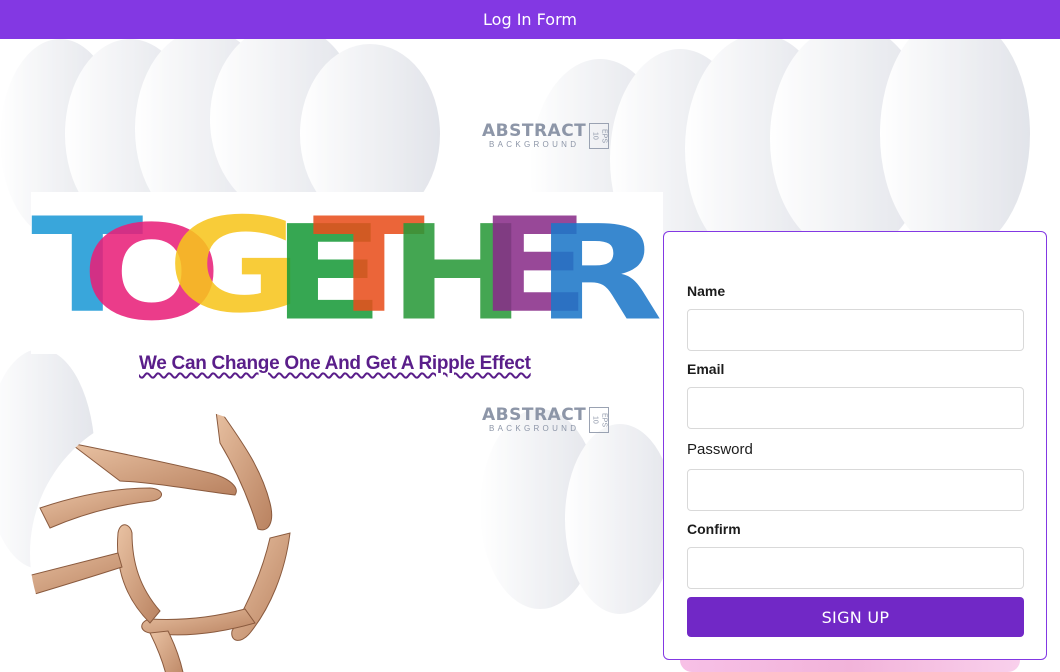 This screenshot has width=1060, height=672. I want to click on abstract-background-tag: ABSTRACT BACKGROUND EPS 10, so click(546, 135).